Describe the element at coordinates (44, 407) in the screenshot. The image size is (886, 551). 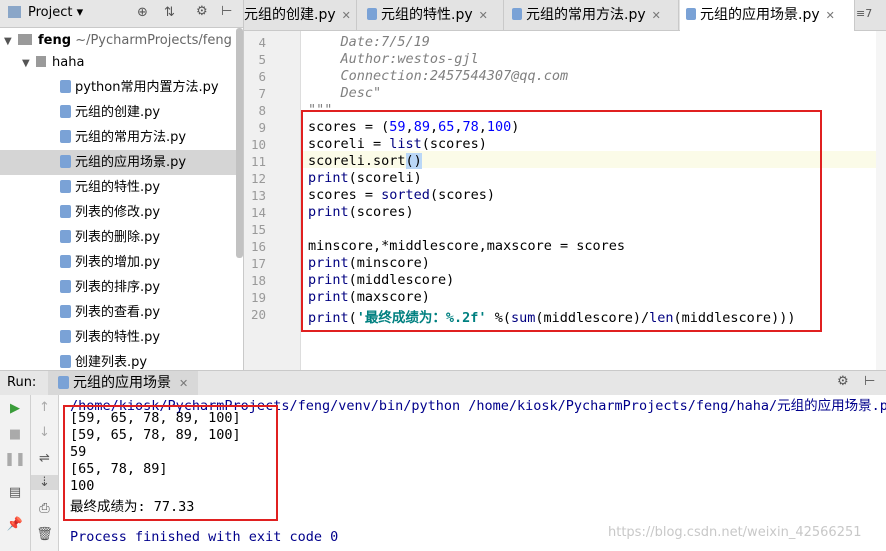
I see `up-arrow-icon: ↑` at that location.